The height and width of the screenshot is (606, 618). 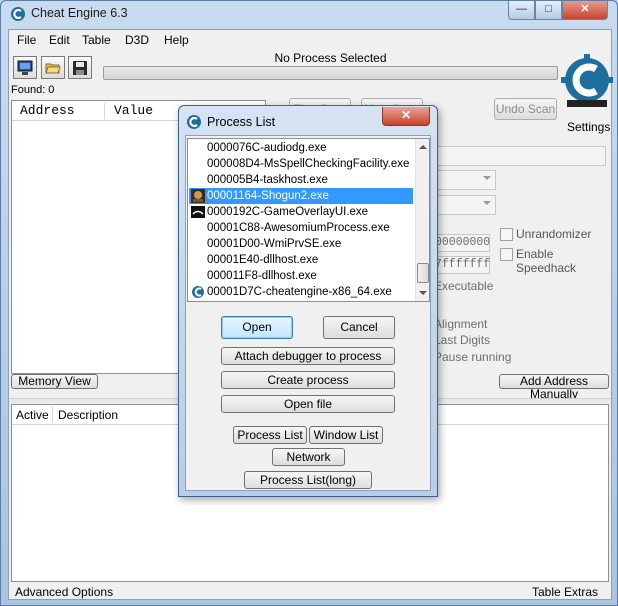 What do you see at coordinates (554, 234) in the screenshot?
I see `unrandomizer-label: Unrandomizer` at bounding box center [554, 234].